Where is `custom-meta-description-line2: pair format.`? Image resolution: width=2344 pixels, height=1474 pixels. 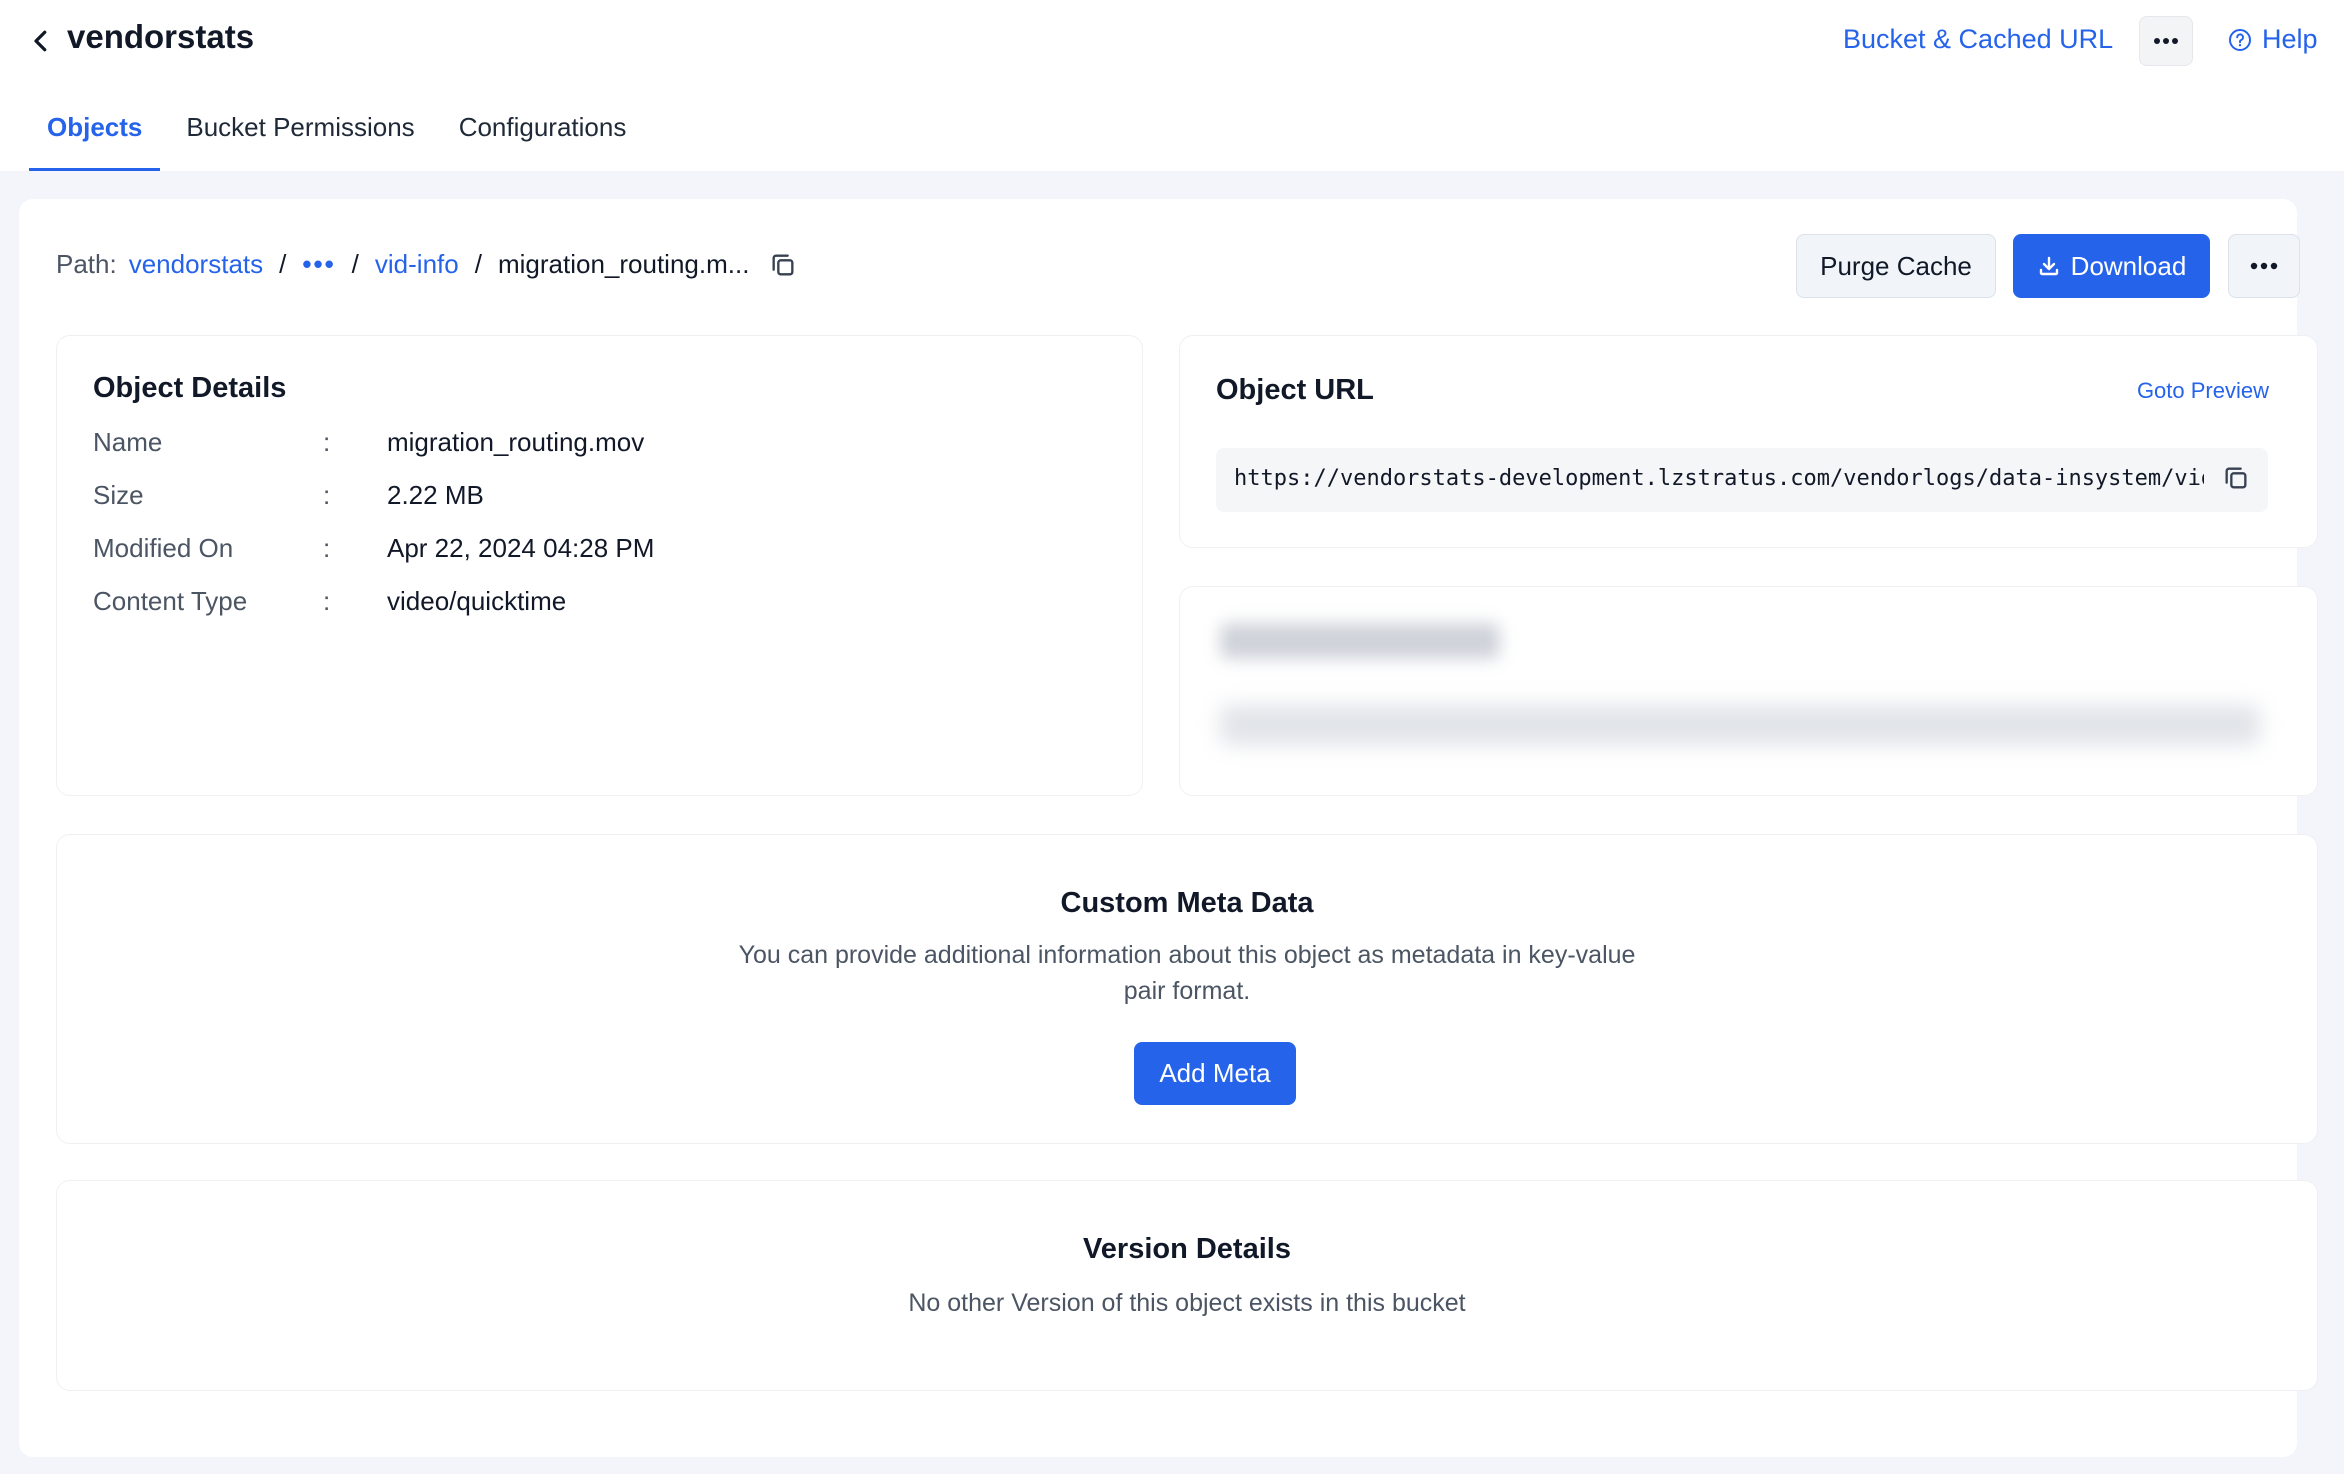 custom-meta-description-line2: pair format. is located at coordinates (1187, 991).